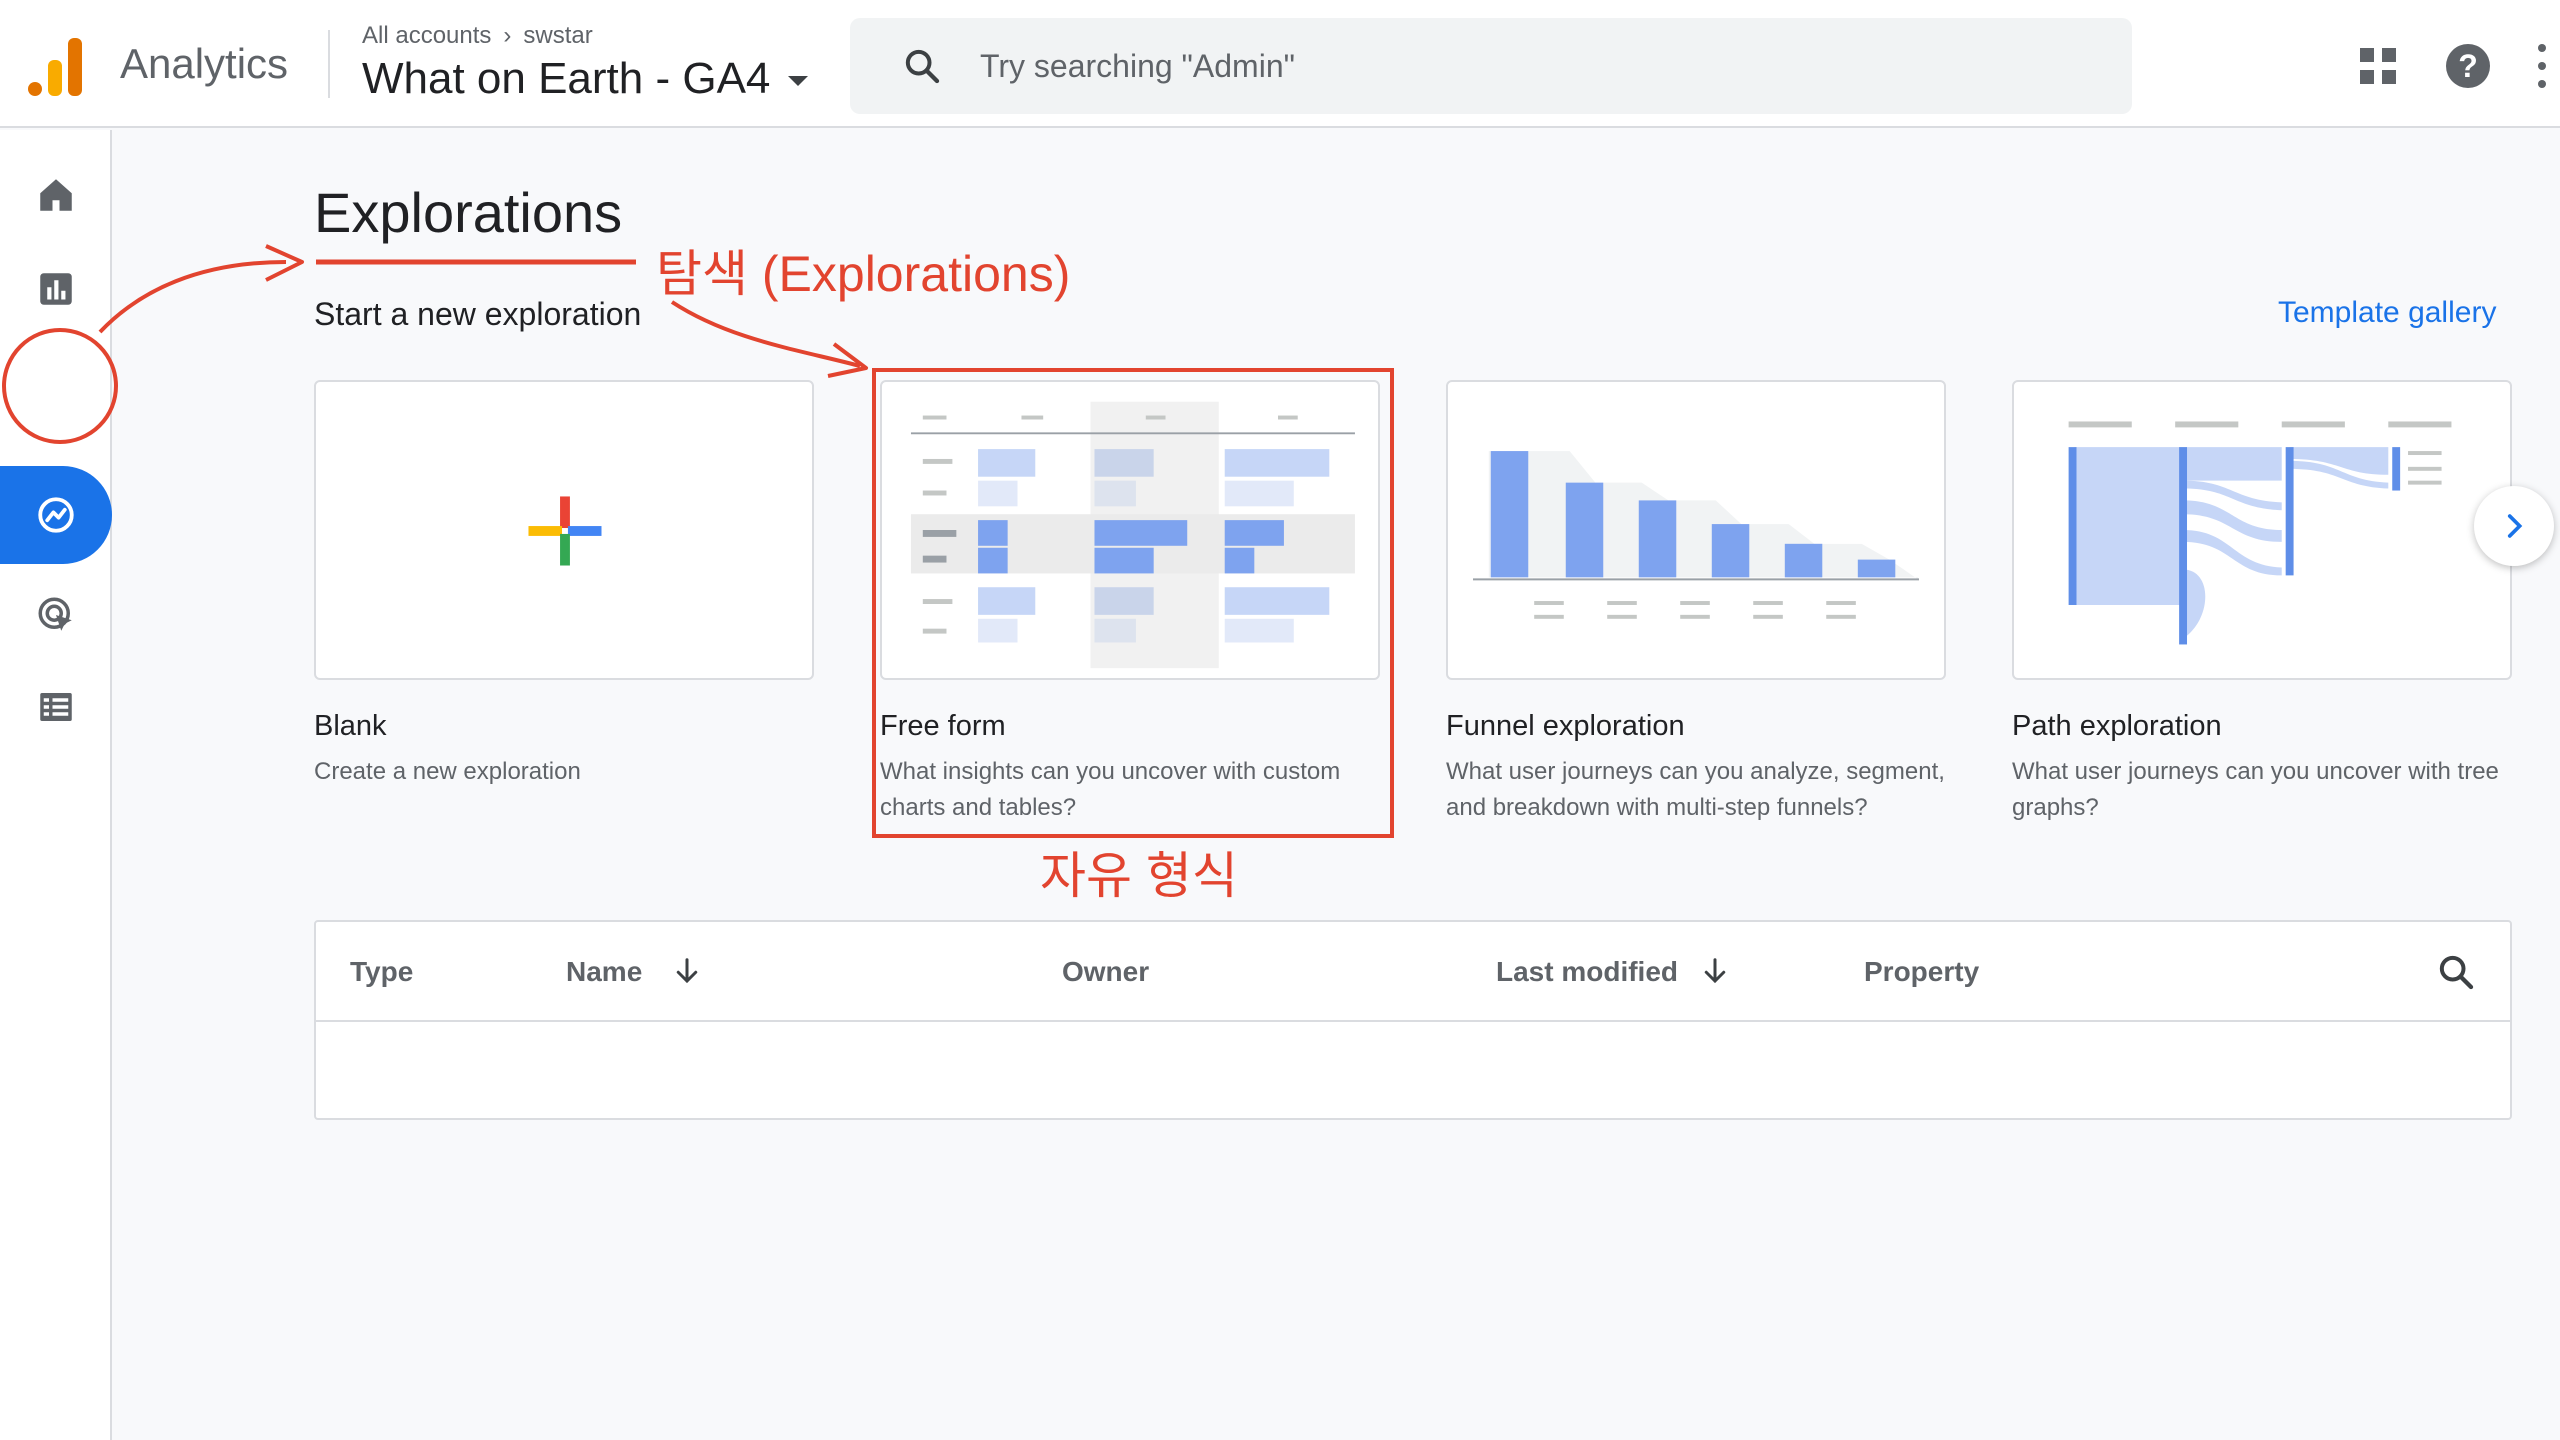 The height and width of the screenshot is (1440, 2560). I want to click on path-exploration-card, so click(2262, 530).